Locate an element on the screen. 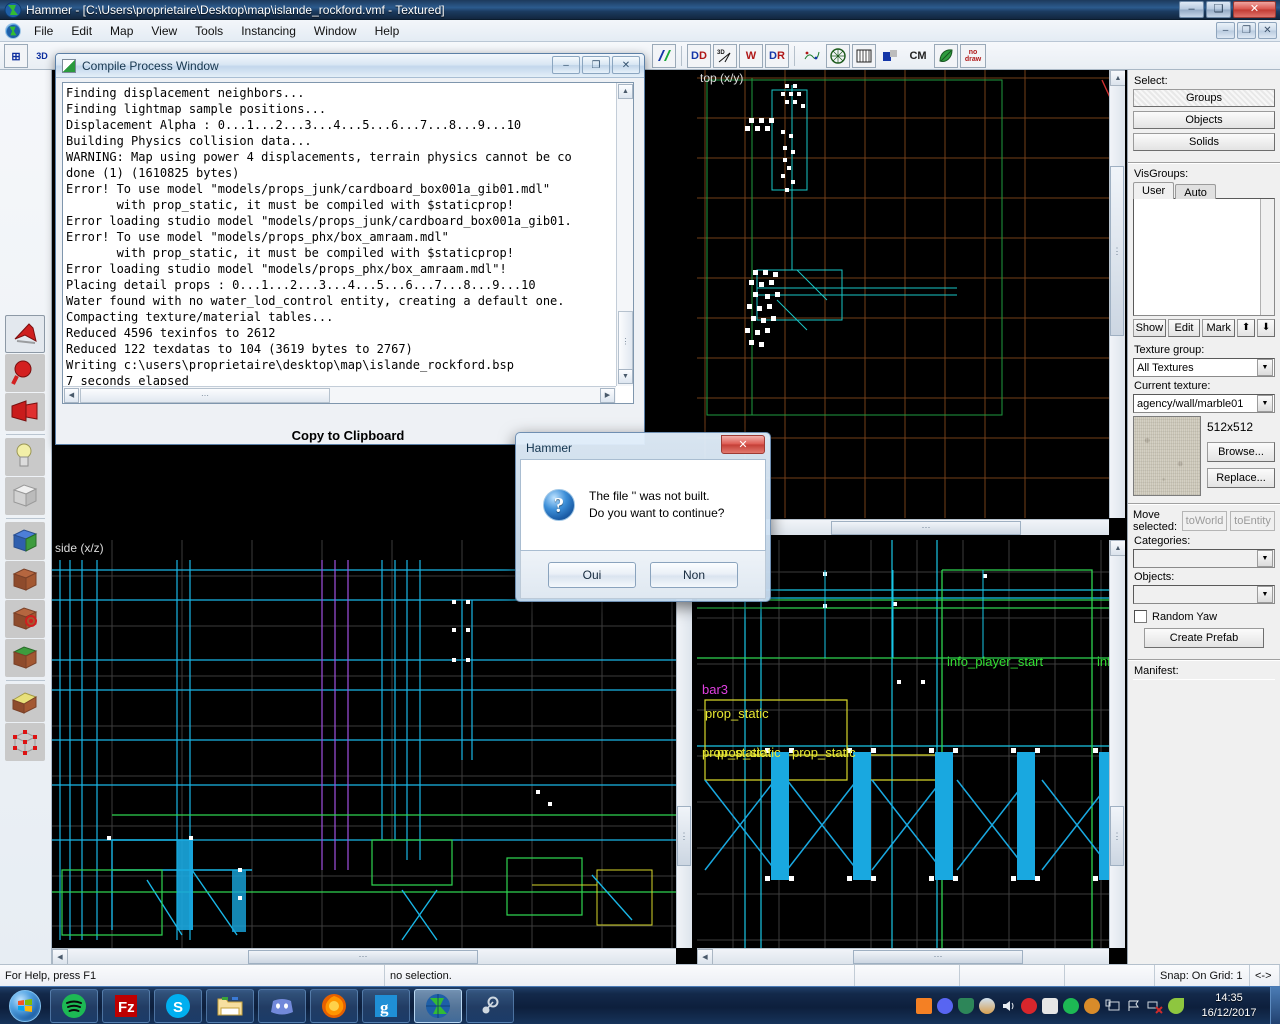  move-to-entity-button: toEntity is located at coordinates (1252, 521).